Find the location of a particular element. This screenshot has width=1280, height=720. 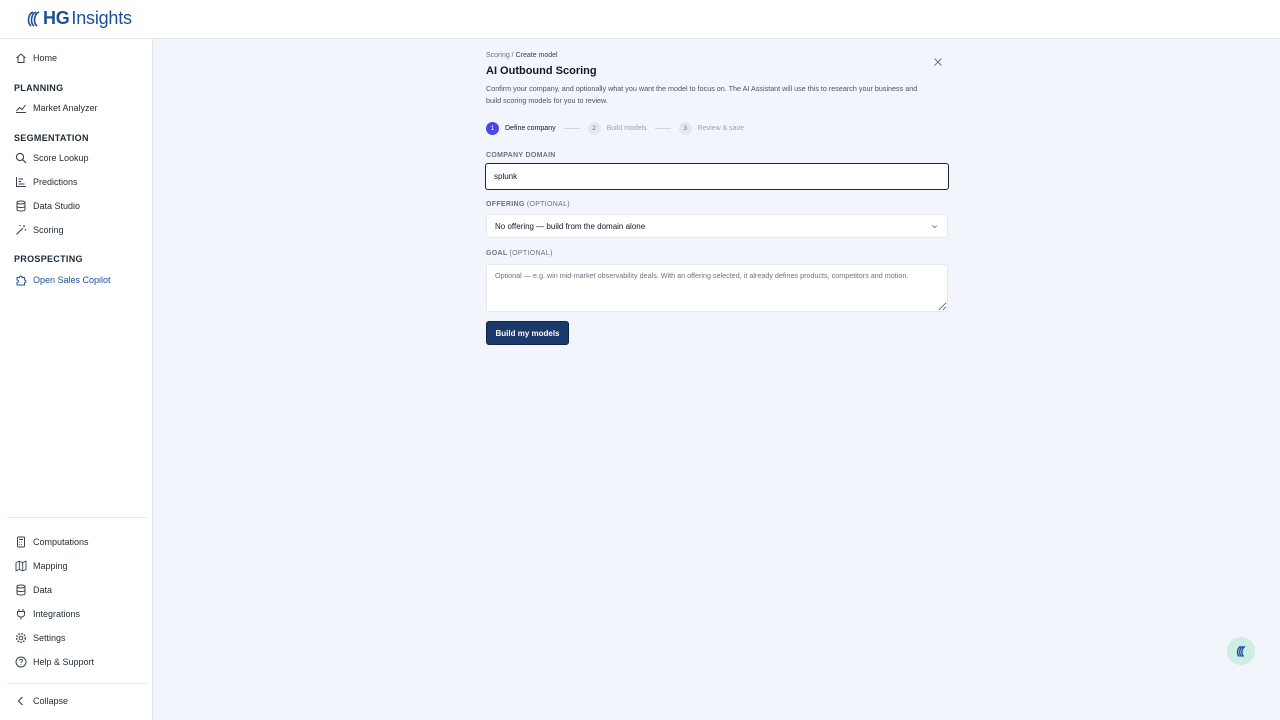

section-planning: PLANNING is located at coordinates (39, 88).